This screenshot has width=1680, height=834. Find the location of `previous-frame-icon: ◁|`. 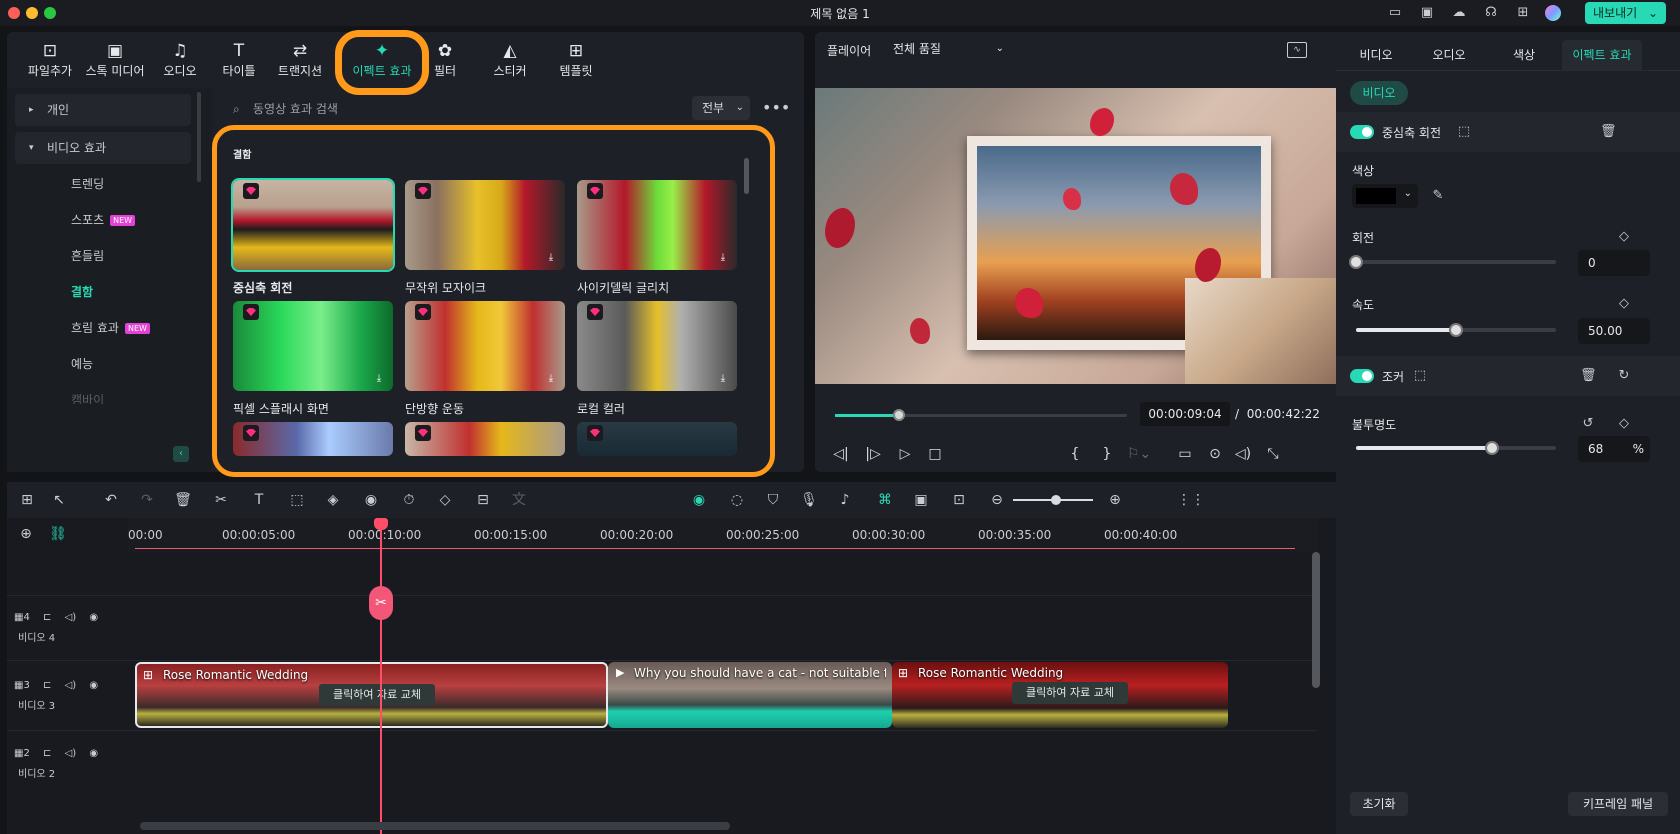

previous-frame-icon: ◁| is located at coordinates (841, 454).